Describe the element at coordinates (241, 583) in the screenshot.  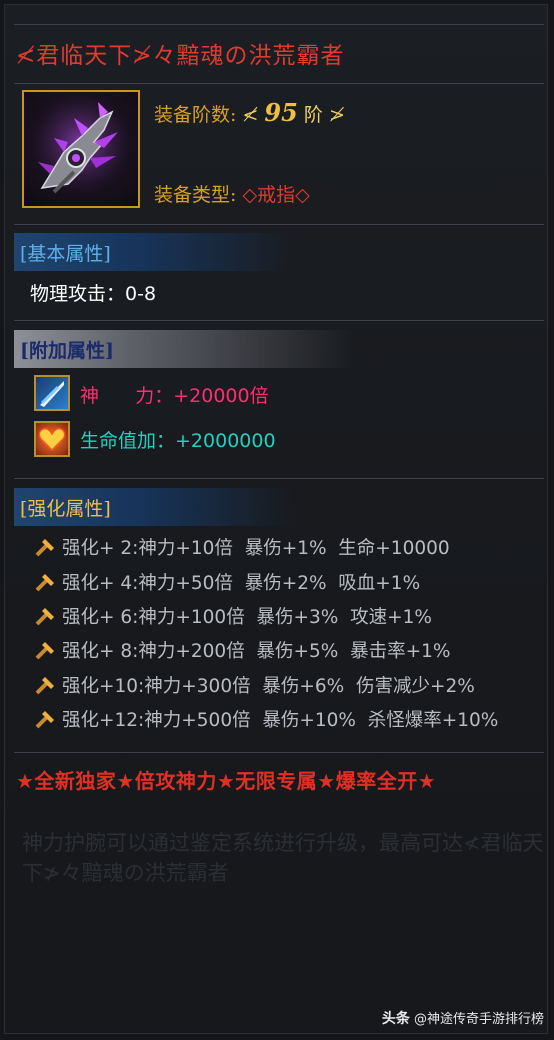
I see `enhance-row-text: 强化+ 4:神力+50倍 暴伤+2% 吸血+1%` at that location.